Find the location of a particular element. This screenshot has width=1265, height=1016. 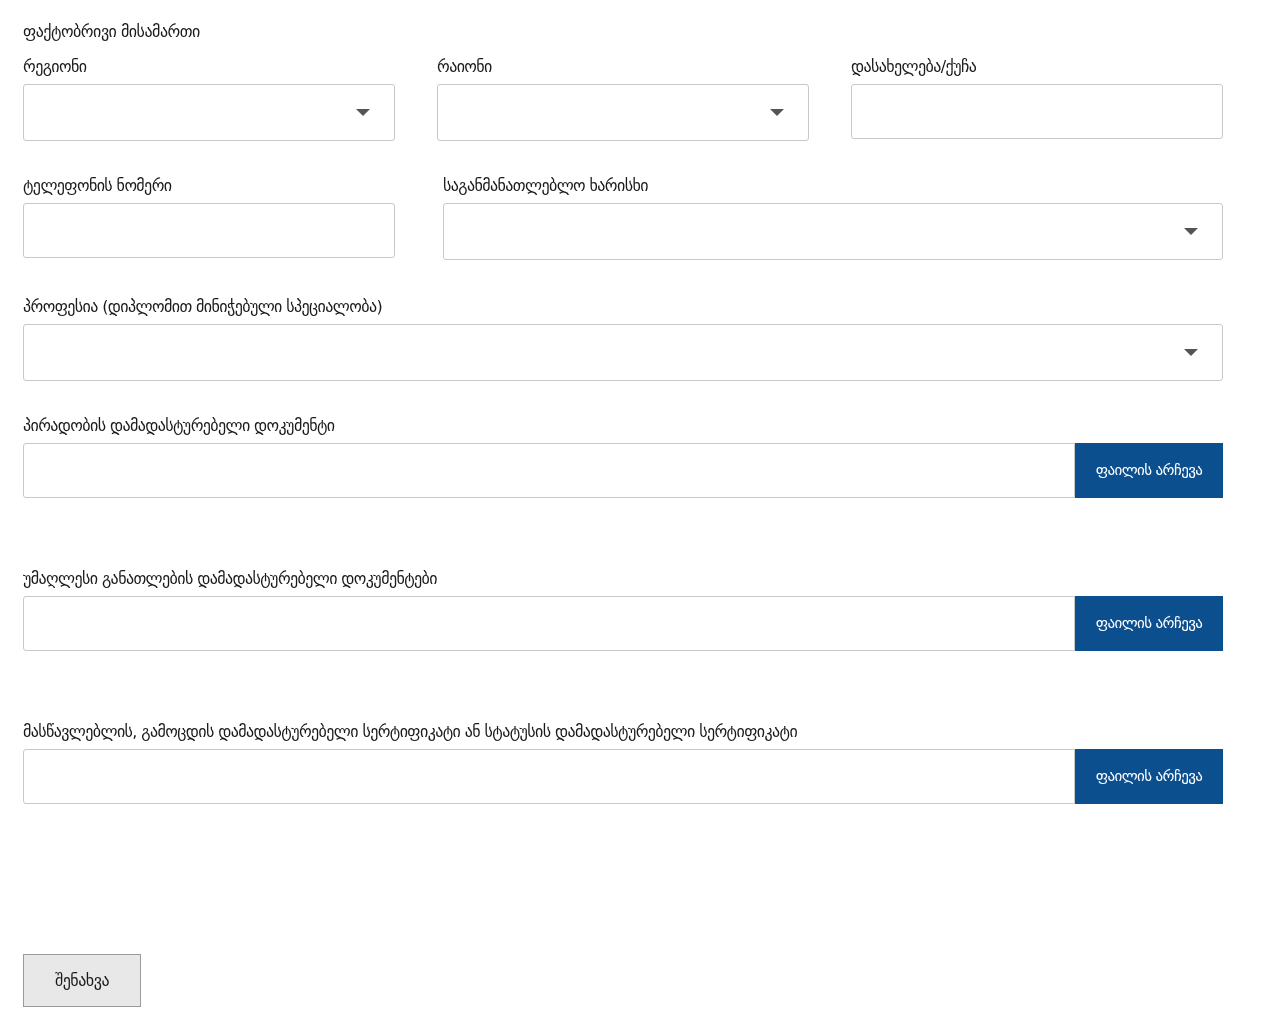

field-label: დასახელება/ქუჩა is located at coordinates (914, 67).